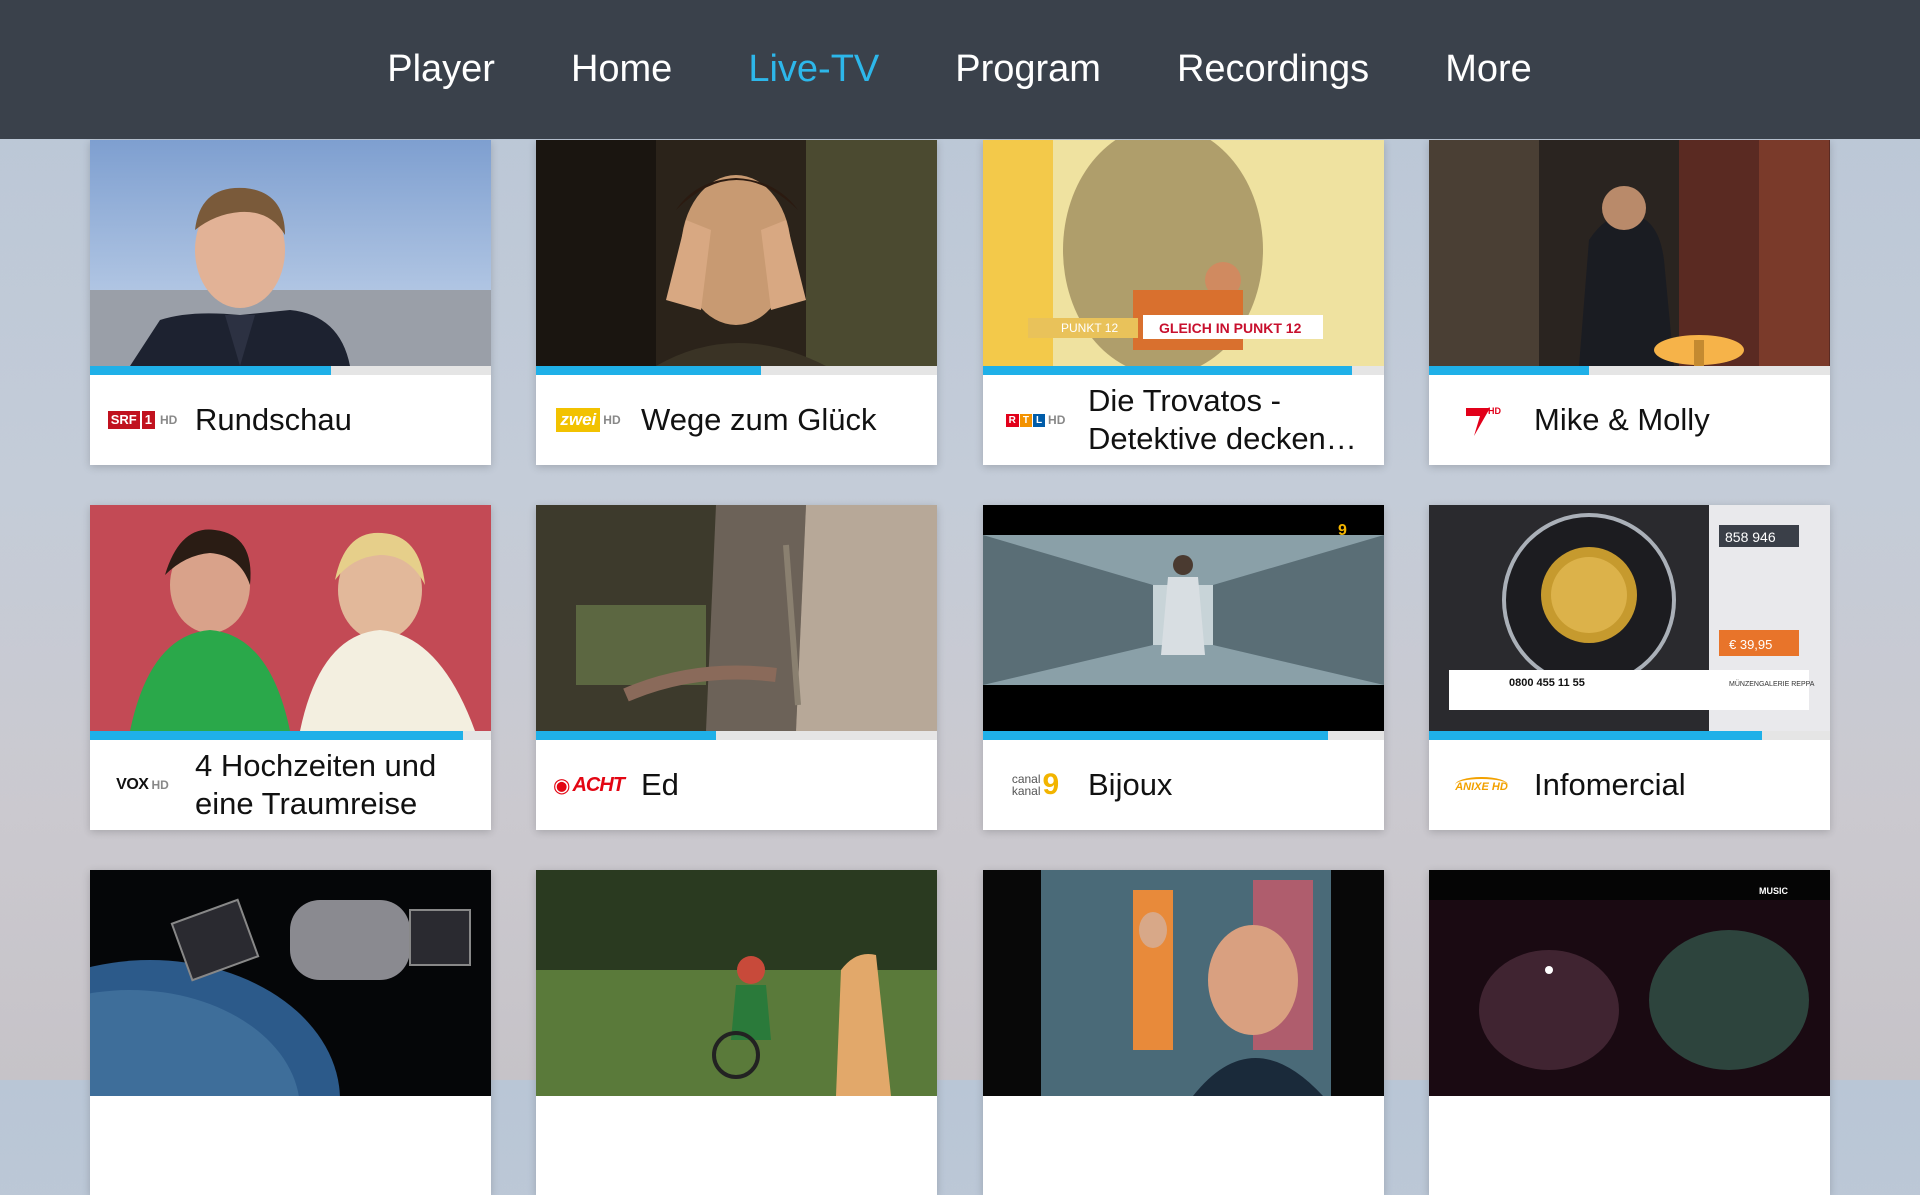 This screenshot has width=1920, height=1195. What do you see at coordinates (1130, 784) in the screenshot?
I see `program-title: Bijoux` at bounding box center [1130, 784].